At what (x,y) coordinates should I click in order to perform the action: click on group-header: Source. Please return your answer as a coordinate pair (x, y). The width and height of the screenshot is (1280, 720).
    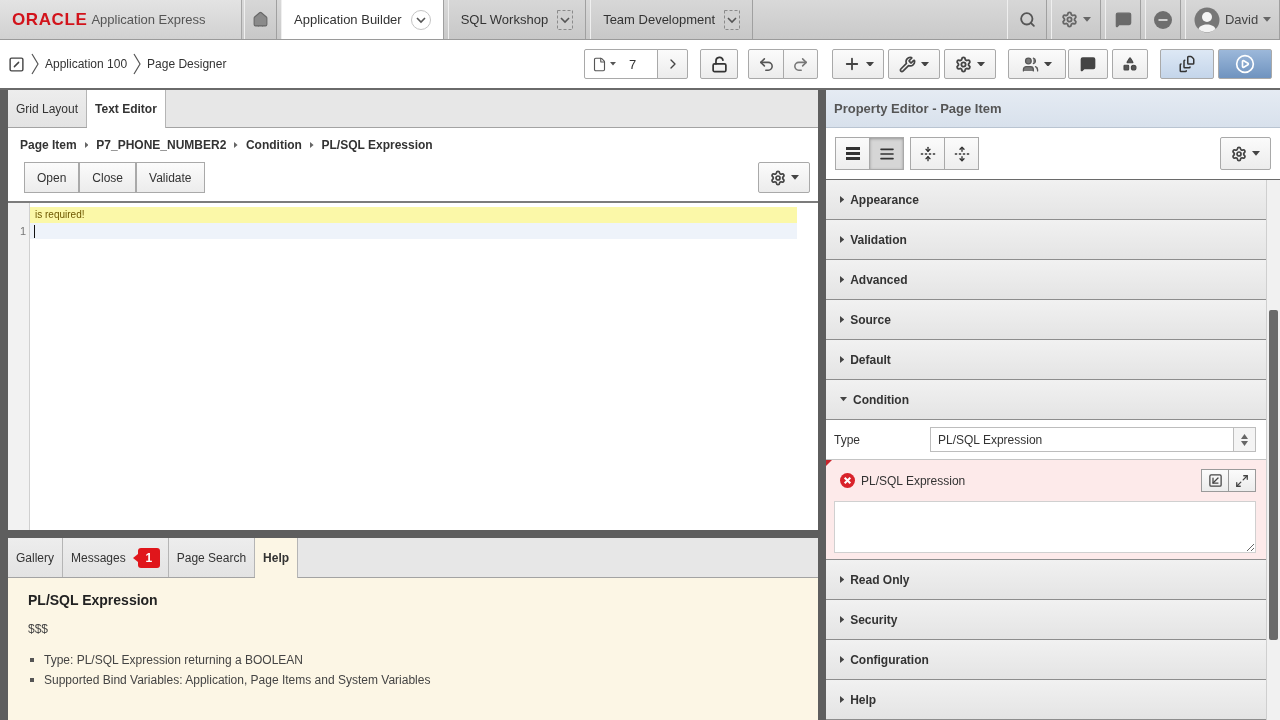
    Looking at the image, I should click on (1046, 320).